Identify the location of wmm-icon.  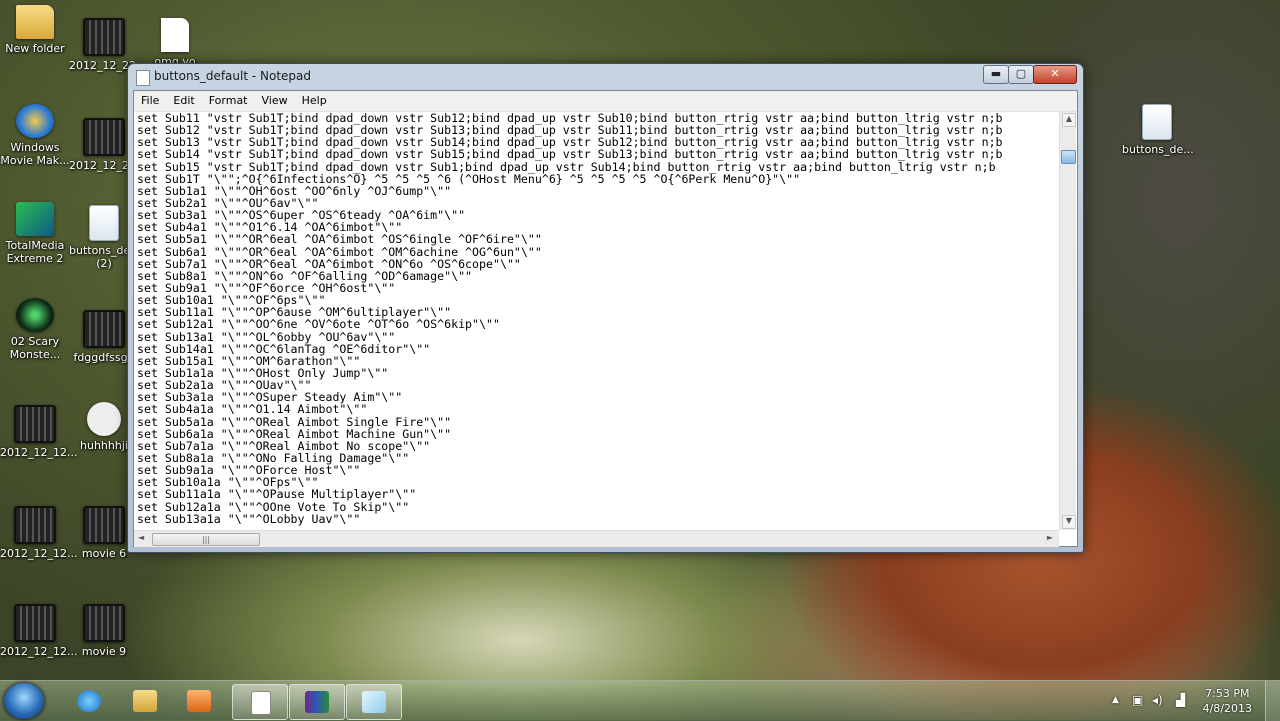
(35, 121).